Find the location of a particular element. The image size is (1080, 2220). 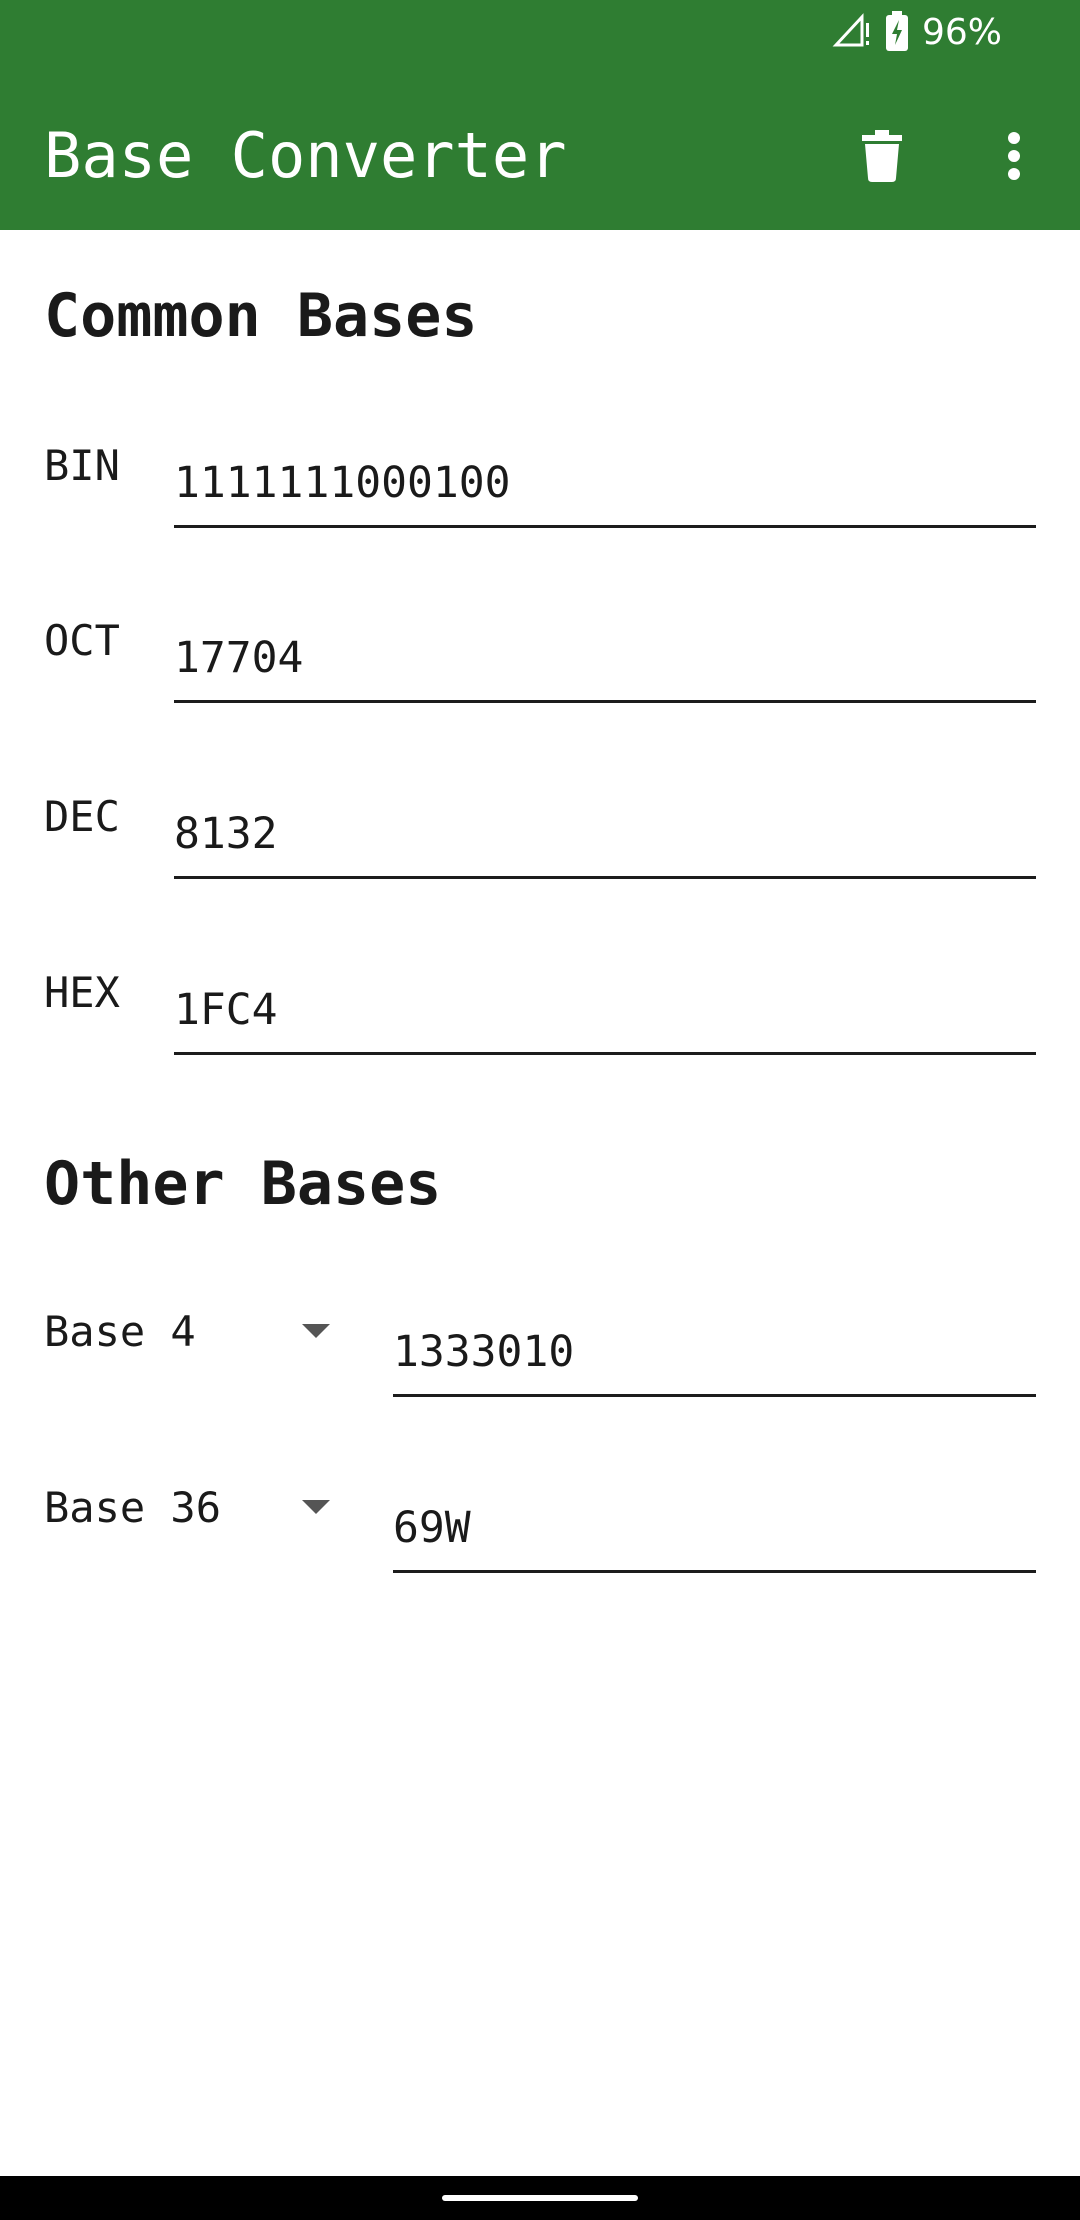

home-gesture-handle is located at coordinates (540, 2198).